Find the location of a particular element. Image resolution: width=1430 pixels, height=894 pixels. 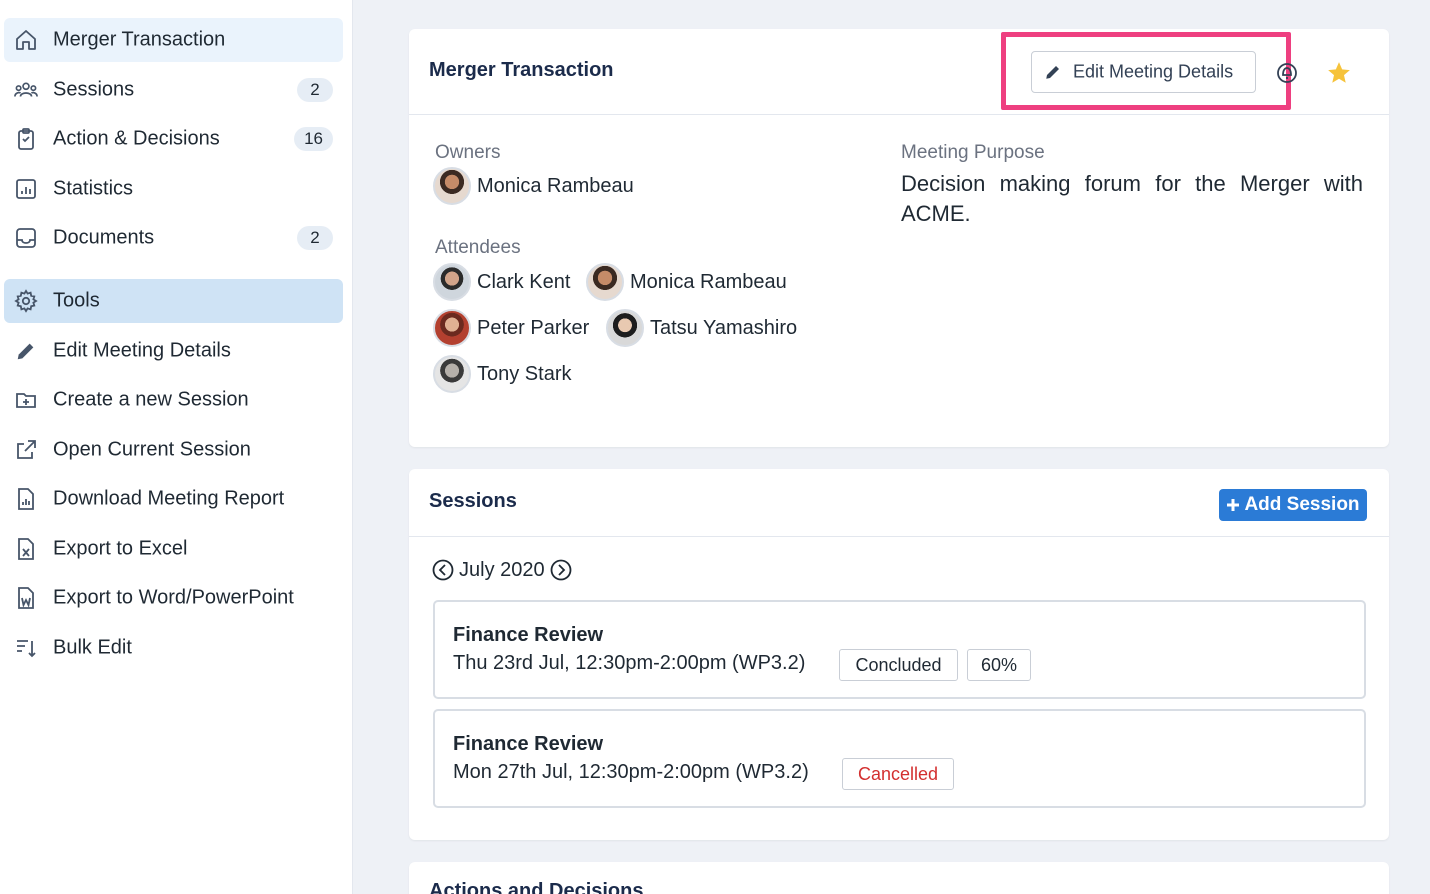

actions-decisions-card: Actions and Decisions is located at coordinates (899, 878).